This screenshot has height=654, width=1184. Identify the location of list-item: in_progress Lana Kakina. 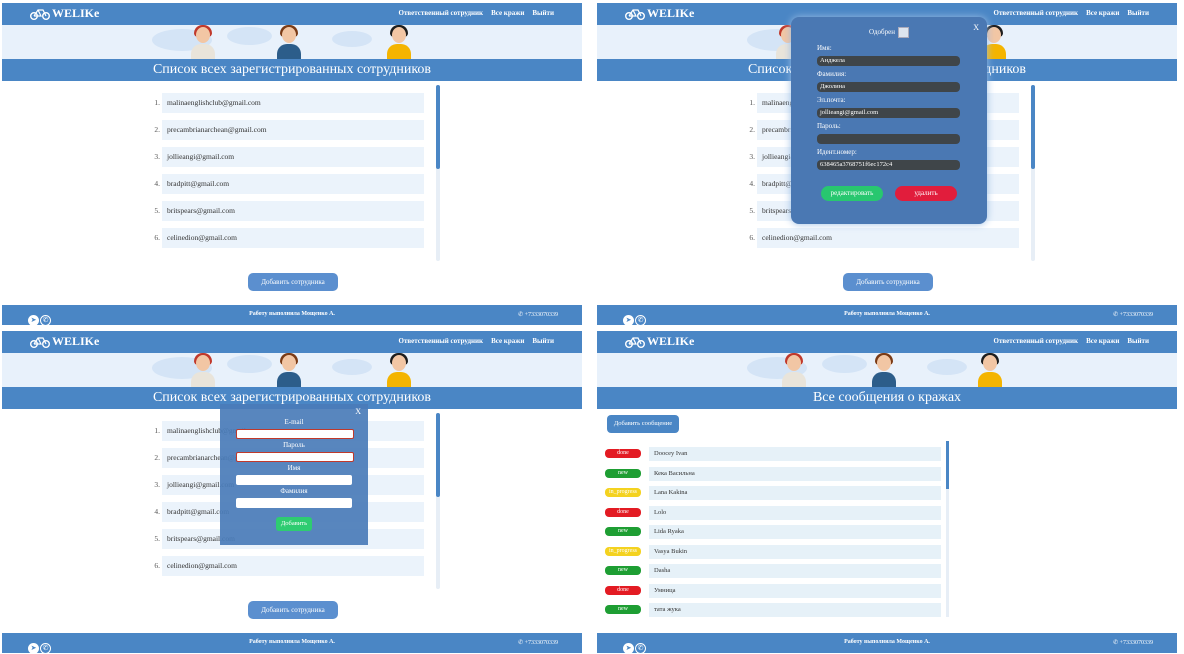
(773, 493).